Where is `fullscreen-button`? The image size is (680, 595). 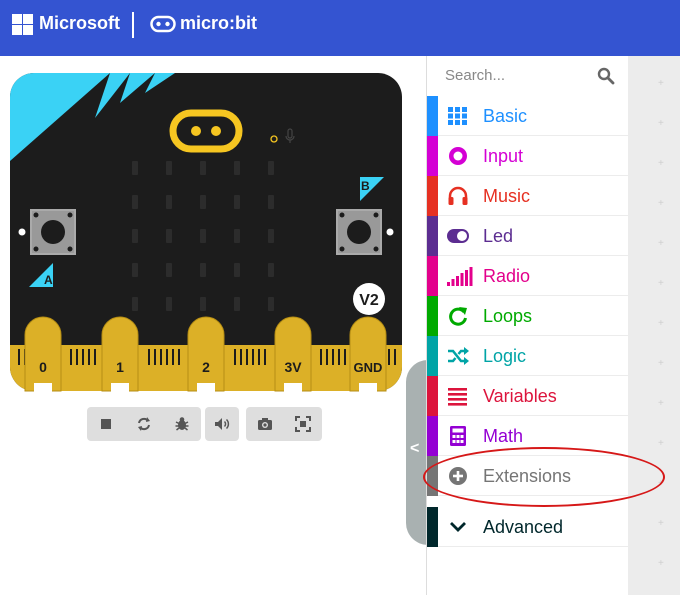
fullscreen-button is located at coordinates (303, 424).